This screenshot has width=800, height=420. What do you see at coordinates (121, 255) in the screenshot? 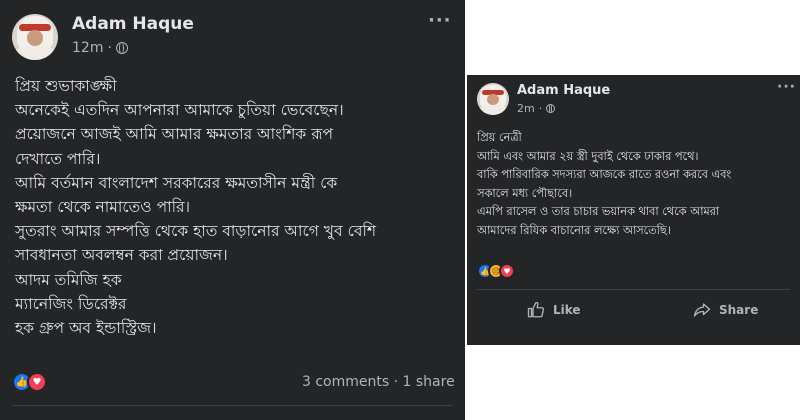
I see `post-line: সাবধানতা অবলম্বন করা প্রয়োজন।` at bounding box center [121, 255].